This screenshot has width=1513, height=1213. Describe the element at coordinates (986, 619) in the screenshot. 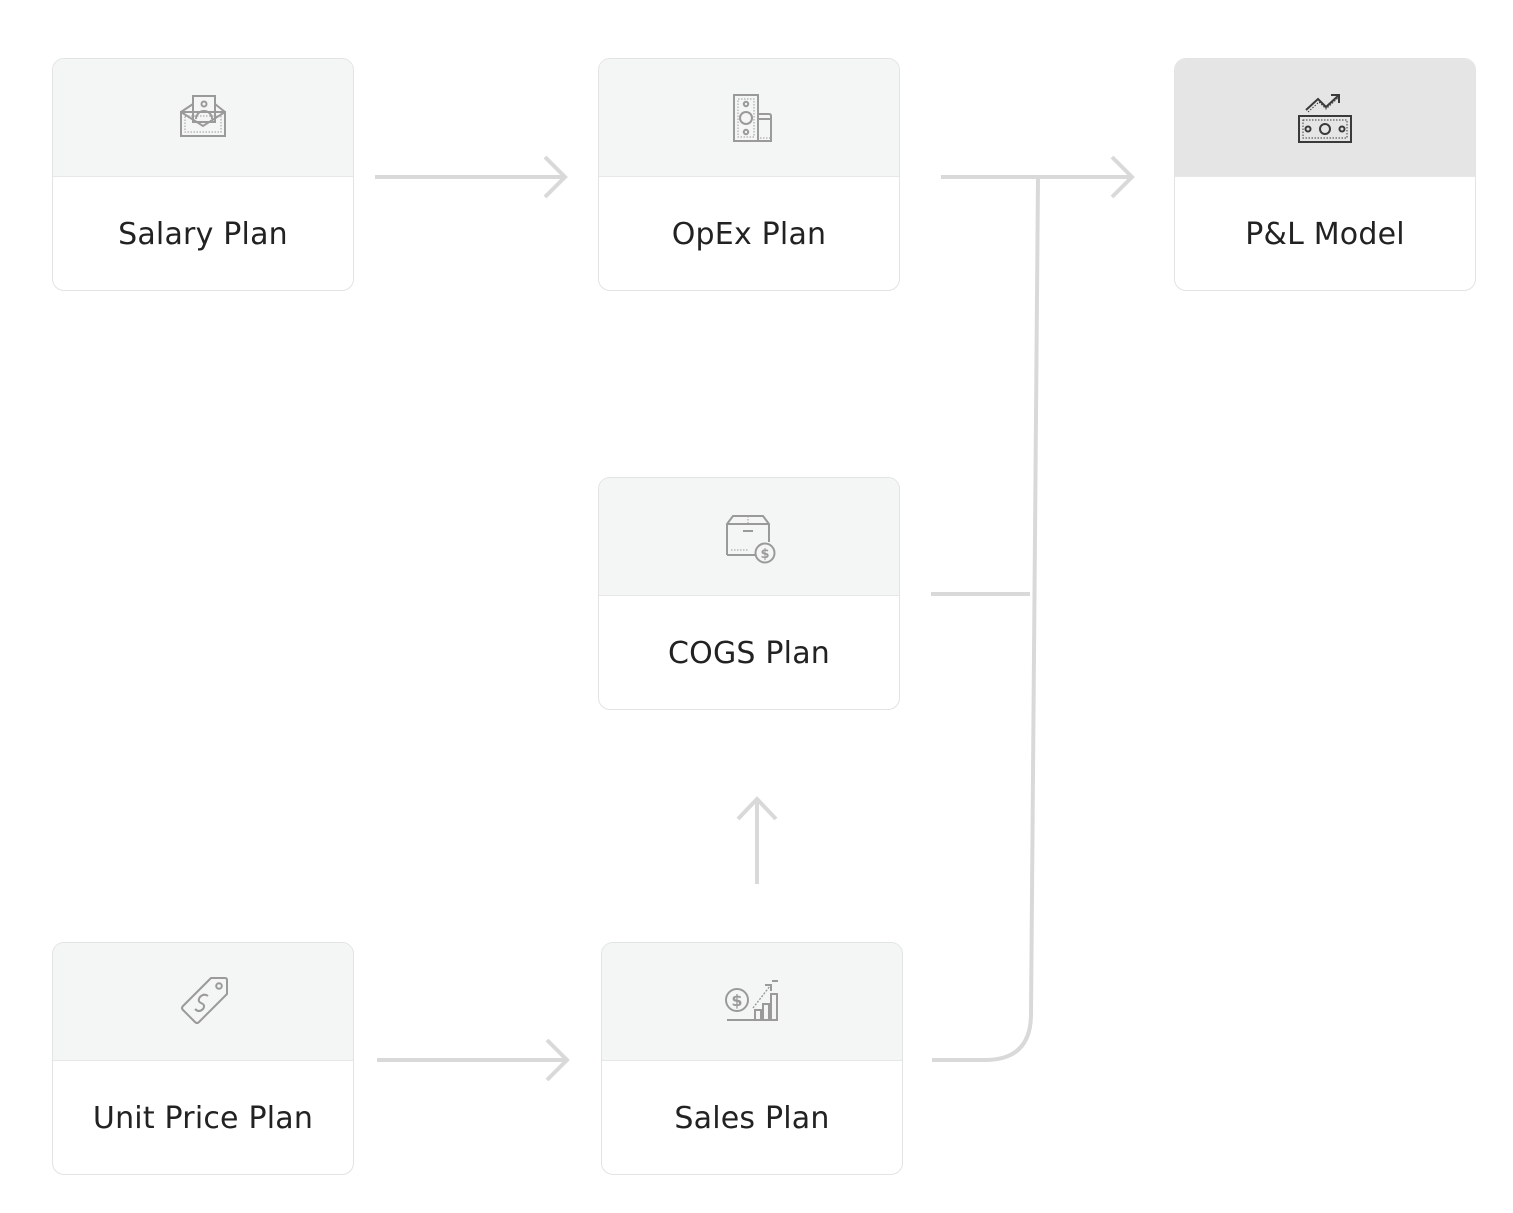

I see `edge-sales-trunk-to-pl` at that location.